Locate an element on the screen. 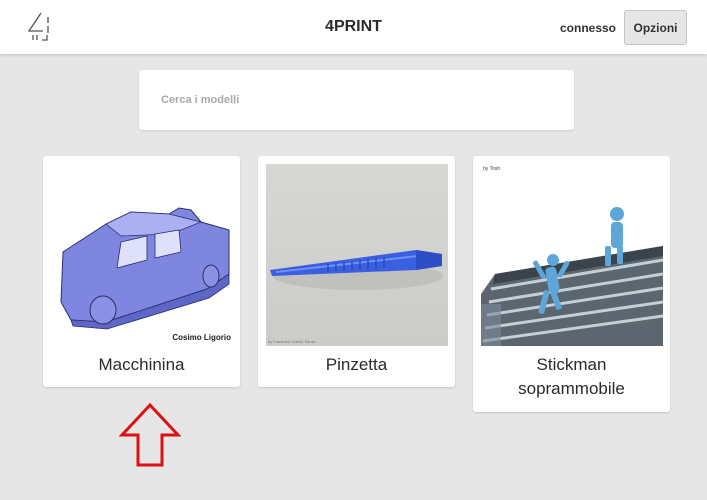  options-button: Opzioni is located at coordinates (655, 27).